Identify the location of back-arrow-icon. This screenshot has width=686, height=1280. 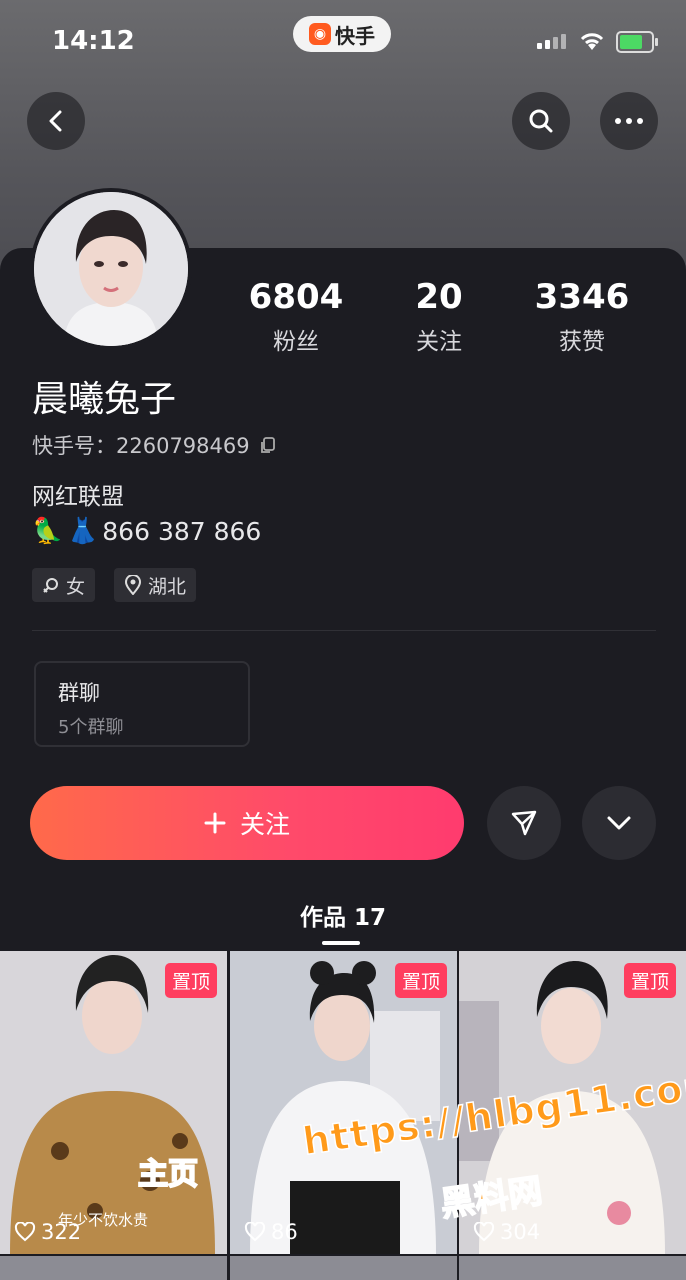
(55, 121).